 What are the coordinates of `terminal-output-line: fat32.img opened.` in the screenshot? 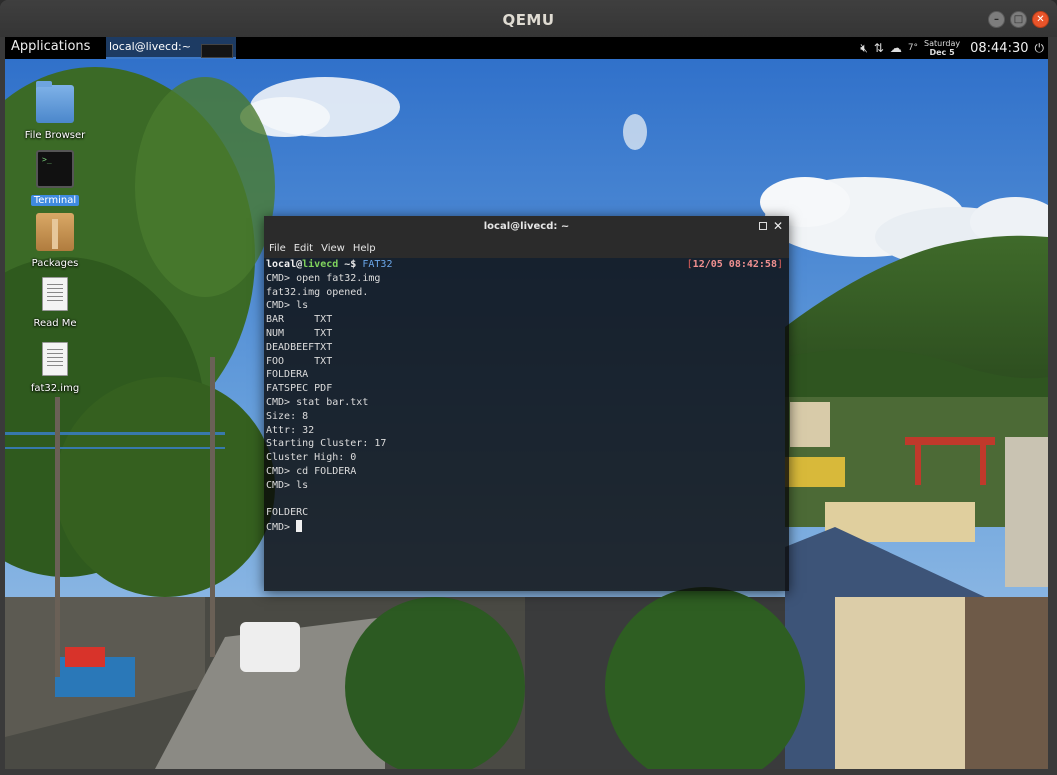 It's located at (317, 292).